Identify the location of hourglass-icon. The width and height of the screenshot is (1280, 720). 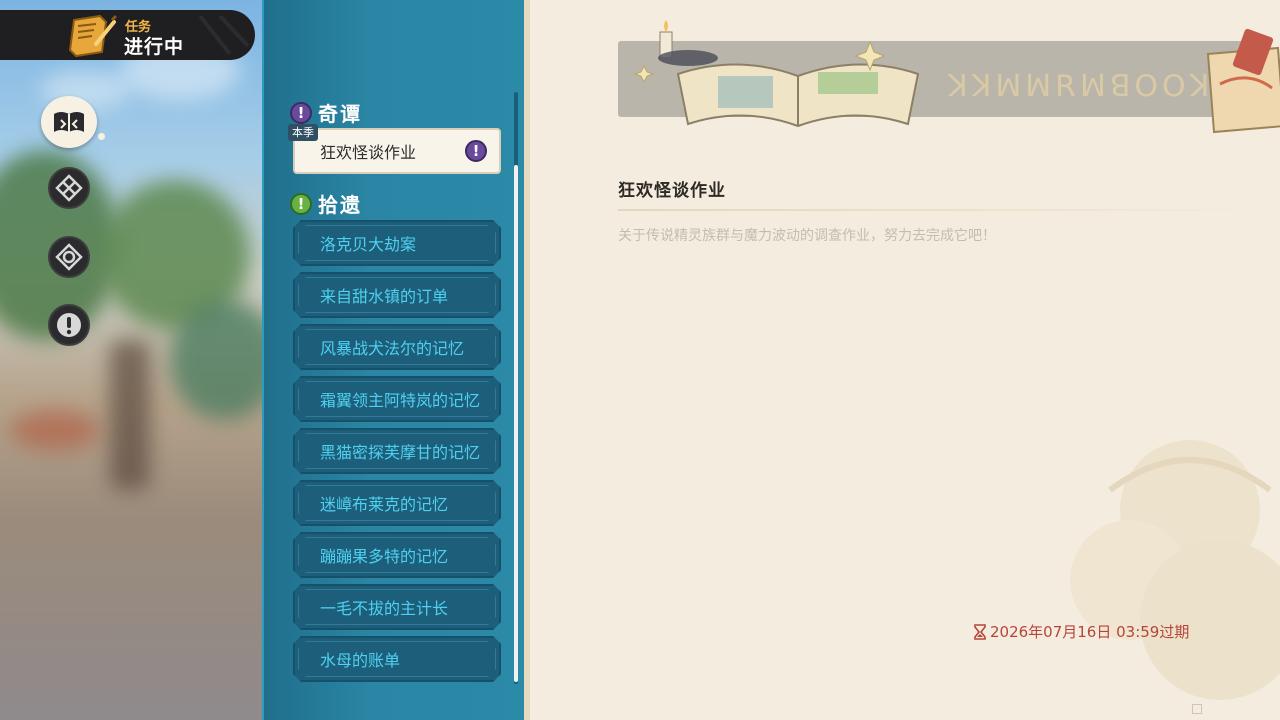
(980, 631).